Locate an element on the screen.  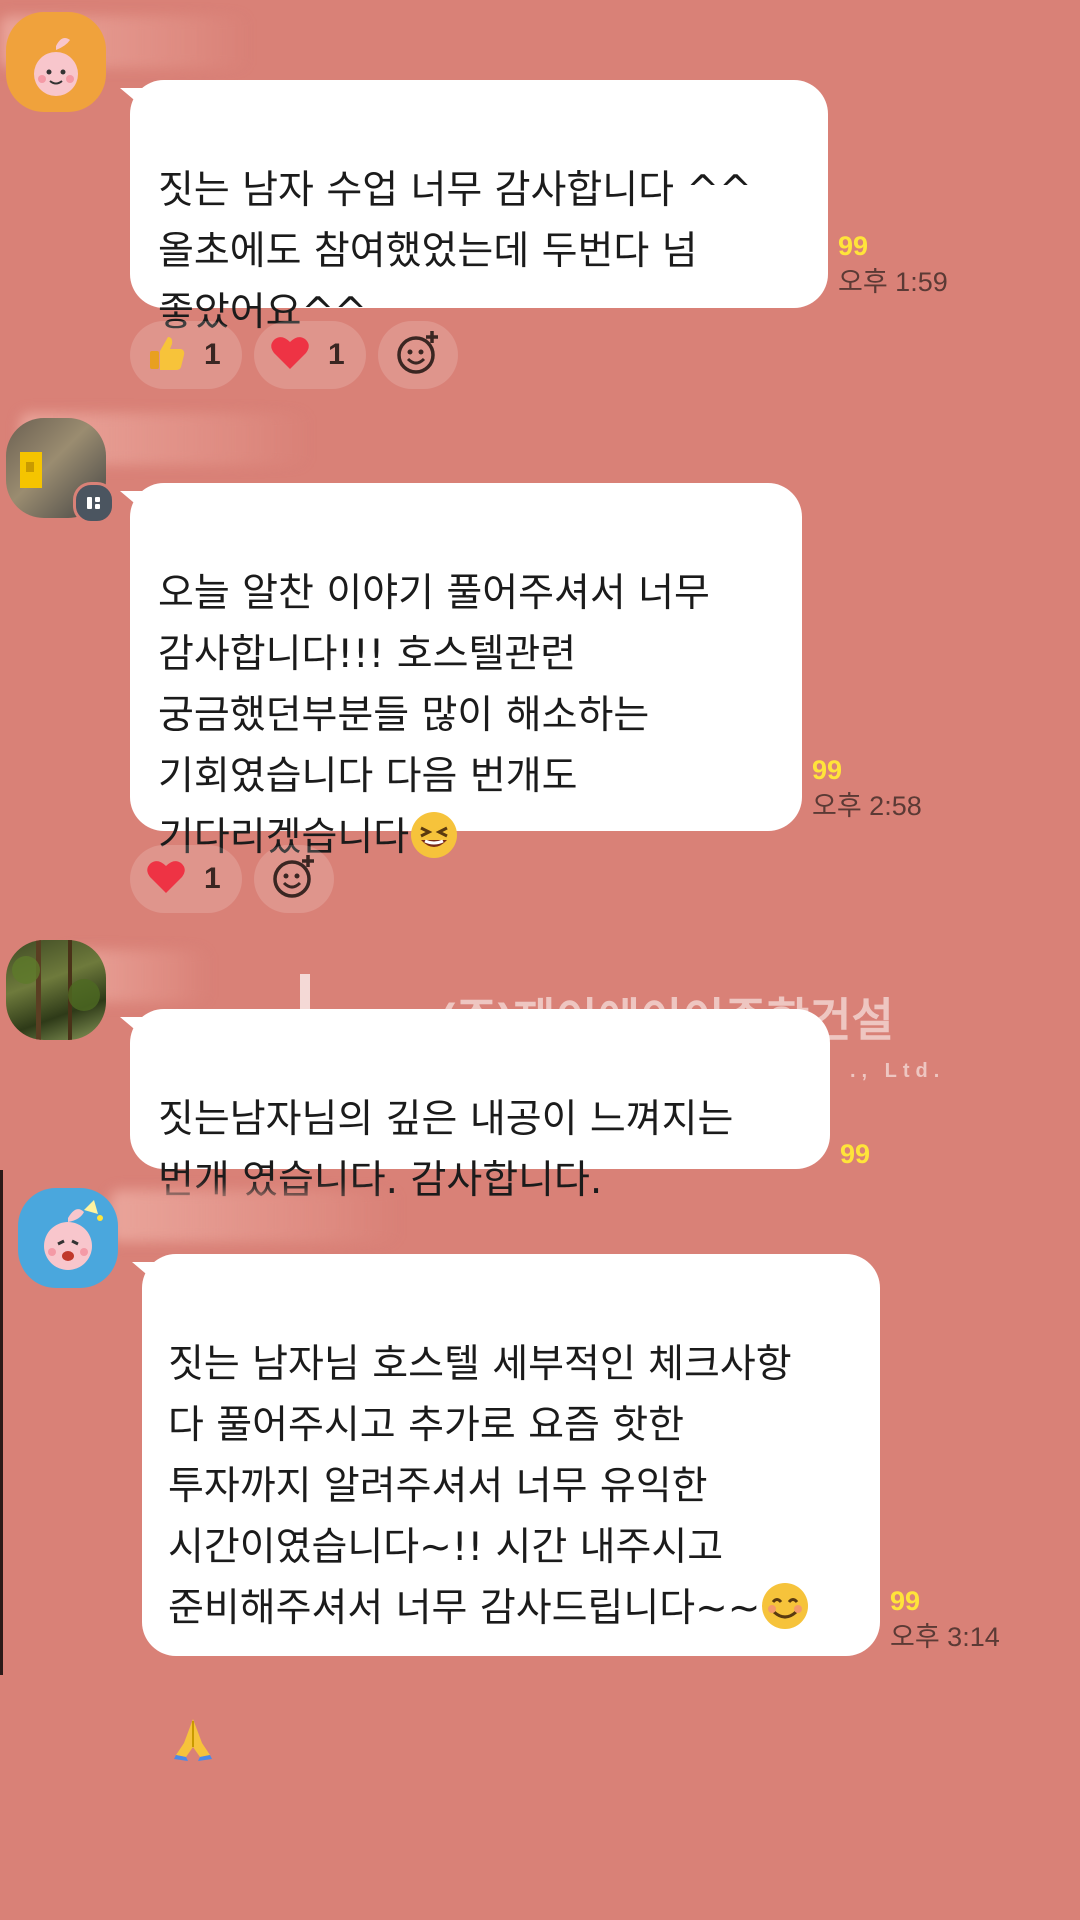
folded-hands-icon is located at coordinates (193, 1747).